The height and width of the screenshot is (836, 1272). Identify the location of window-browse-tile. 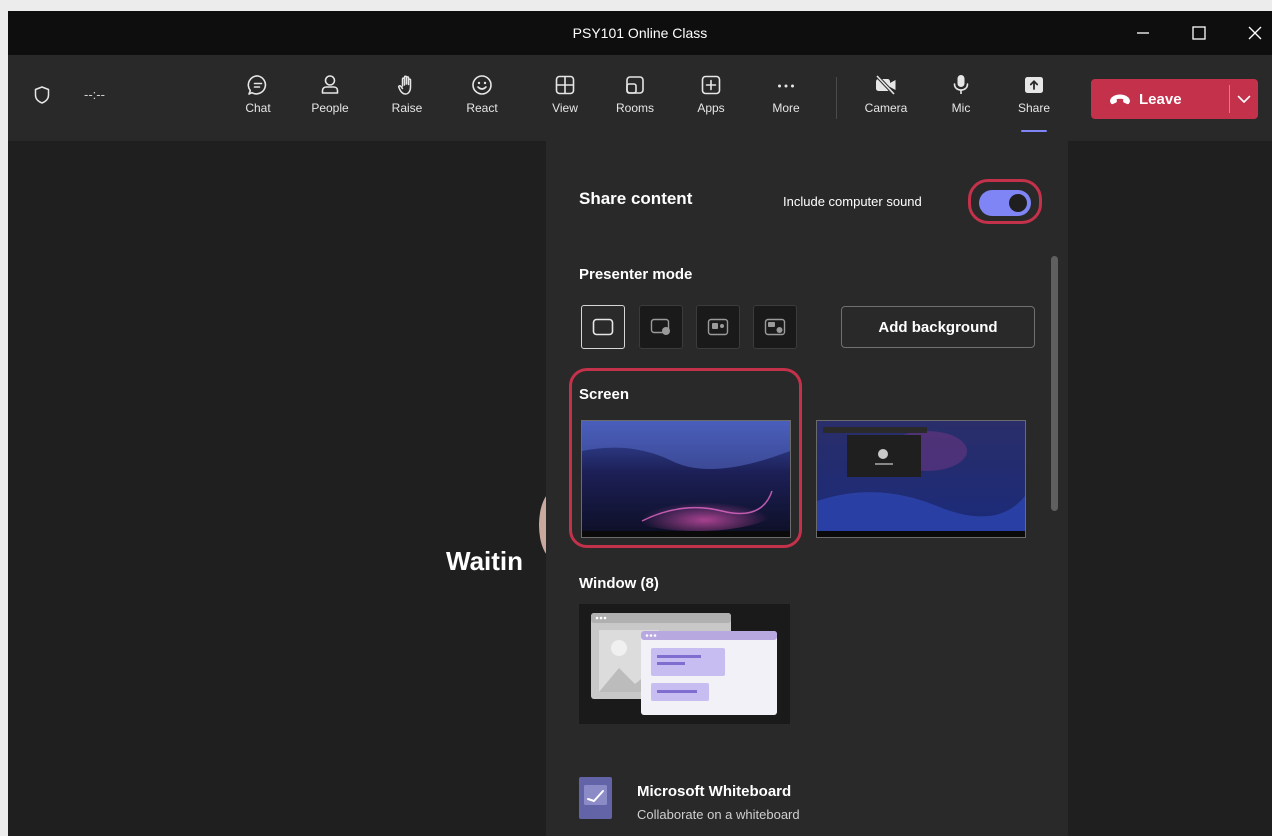
(684, 664).